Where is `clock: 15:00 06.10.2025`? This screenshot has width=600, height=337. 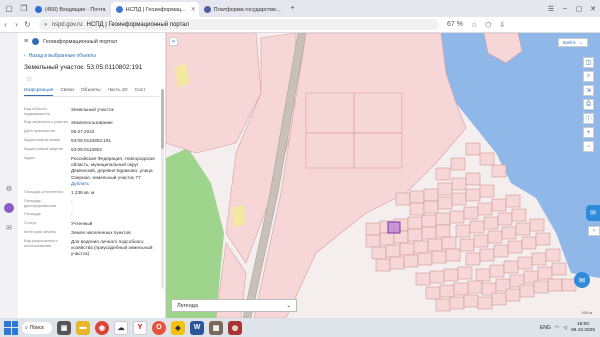
clock: 15:00 06.10.2025 is located at coordinates (583, 328).